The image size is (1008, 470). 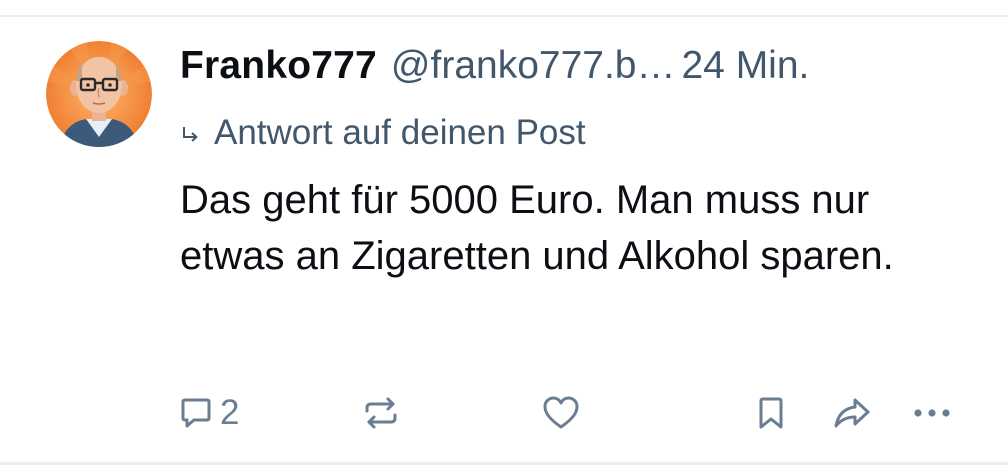 What do you see at coordinates (504, 16) in the screenshot?
I see `top-divider` at bounding box center [504, 16].